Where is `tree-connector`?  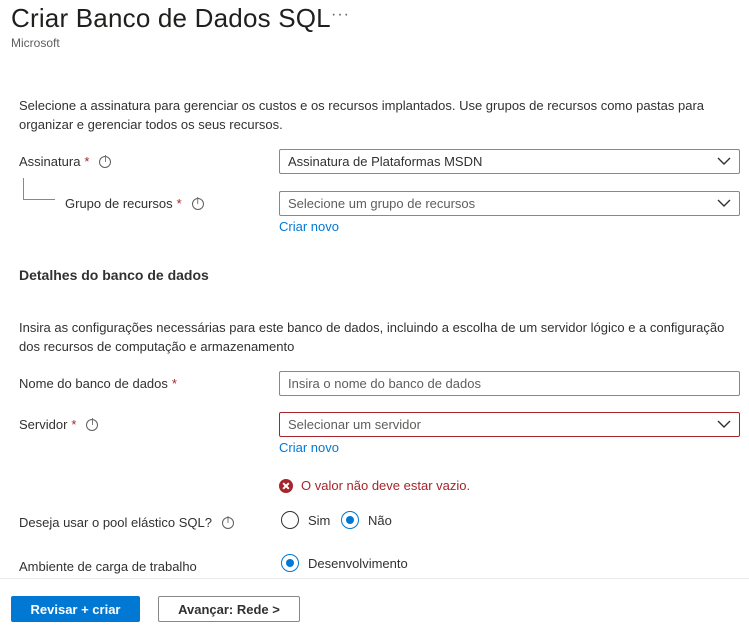 tree-connector is located at coordinates (39, 189).